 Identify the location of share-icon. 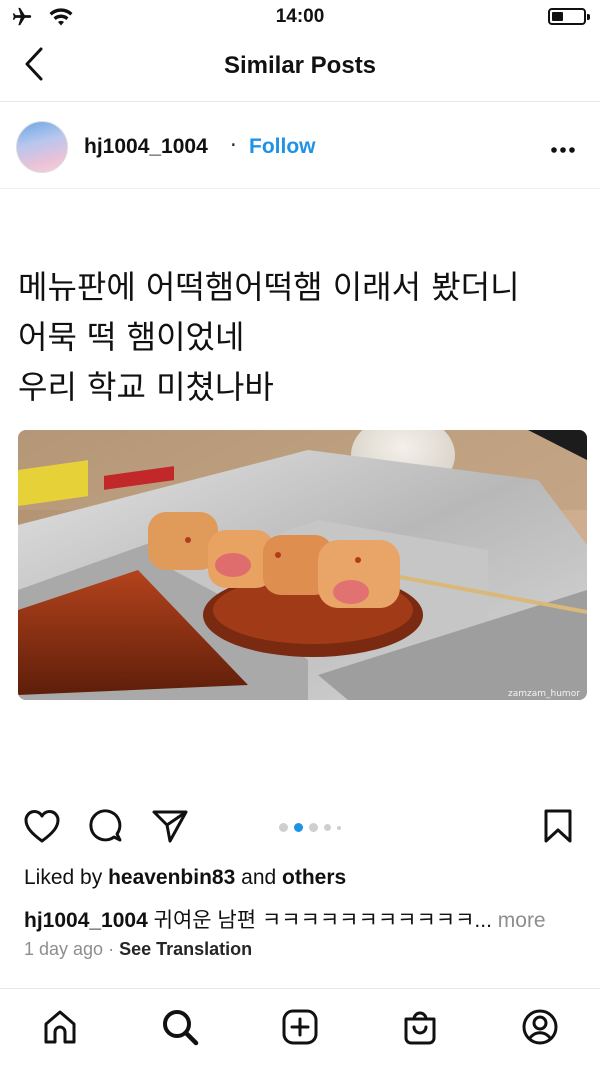
(170, 828).